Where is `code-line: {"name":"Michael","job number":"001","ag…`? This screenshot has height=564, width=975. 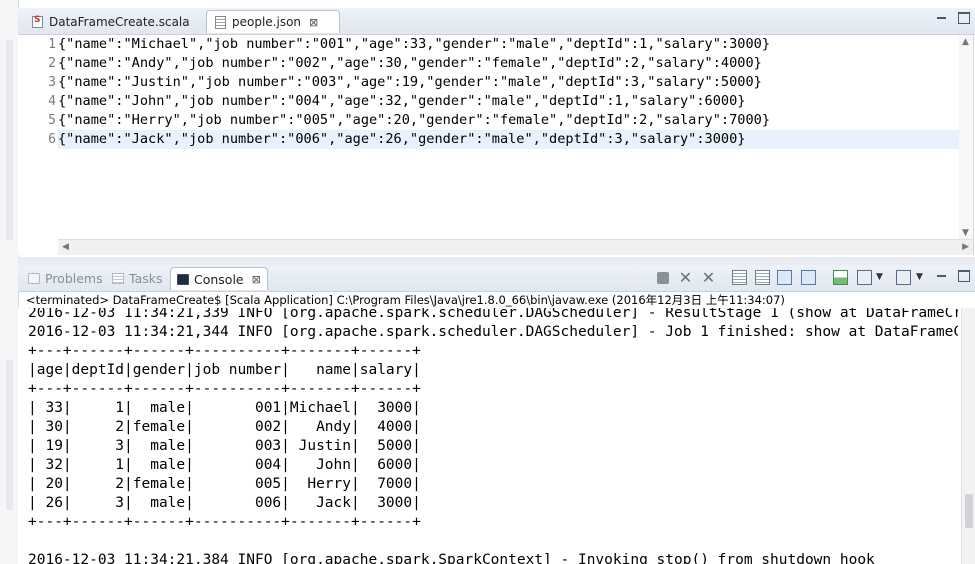
code-line: {"name":"Michael","job number":"001","ag… is located at coordinates (509, 44).